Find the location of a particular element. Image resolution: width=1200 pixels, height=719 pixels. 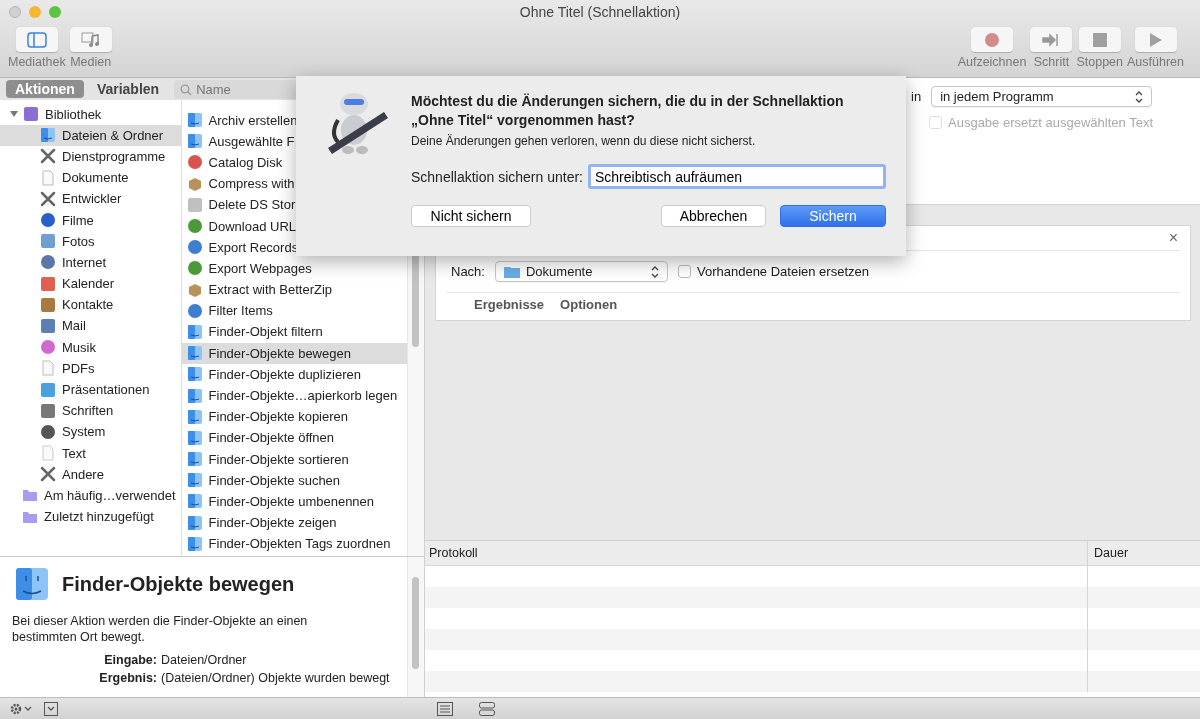

category-item: Fotos is located at coordinates (90, 241).